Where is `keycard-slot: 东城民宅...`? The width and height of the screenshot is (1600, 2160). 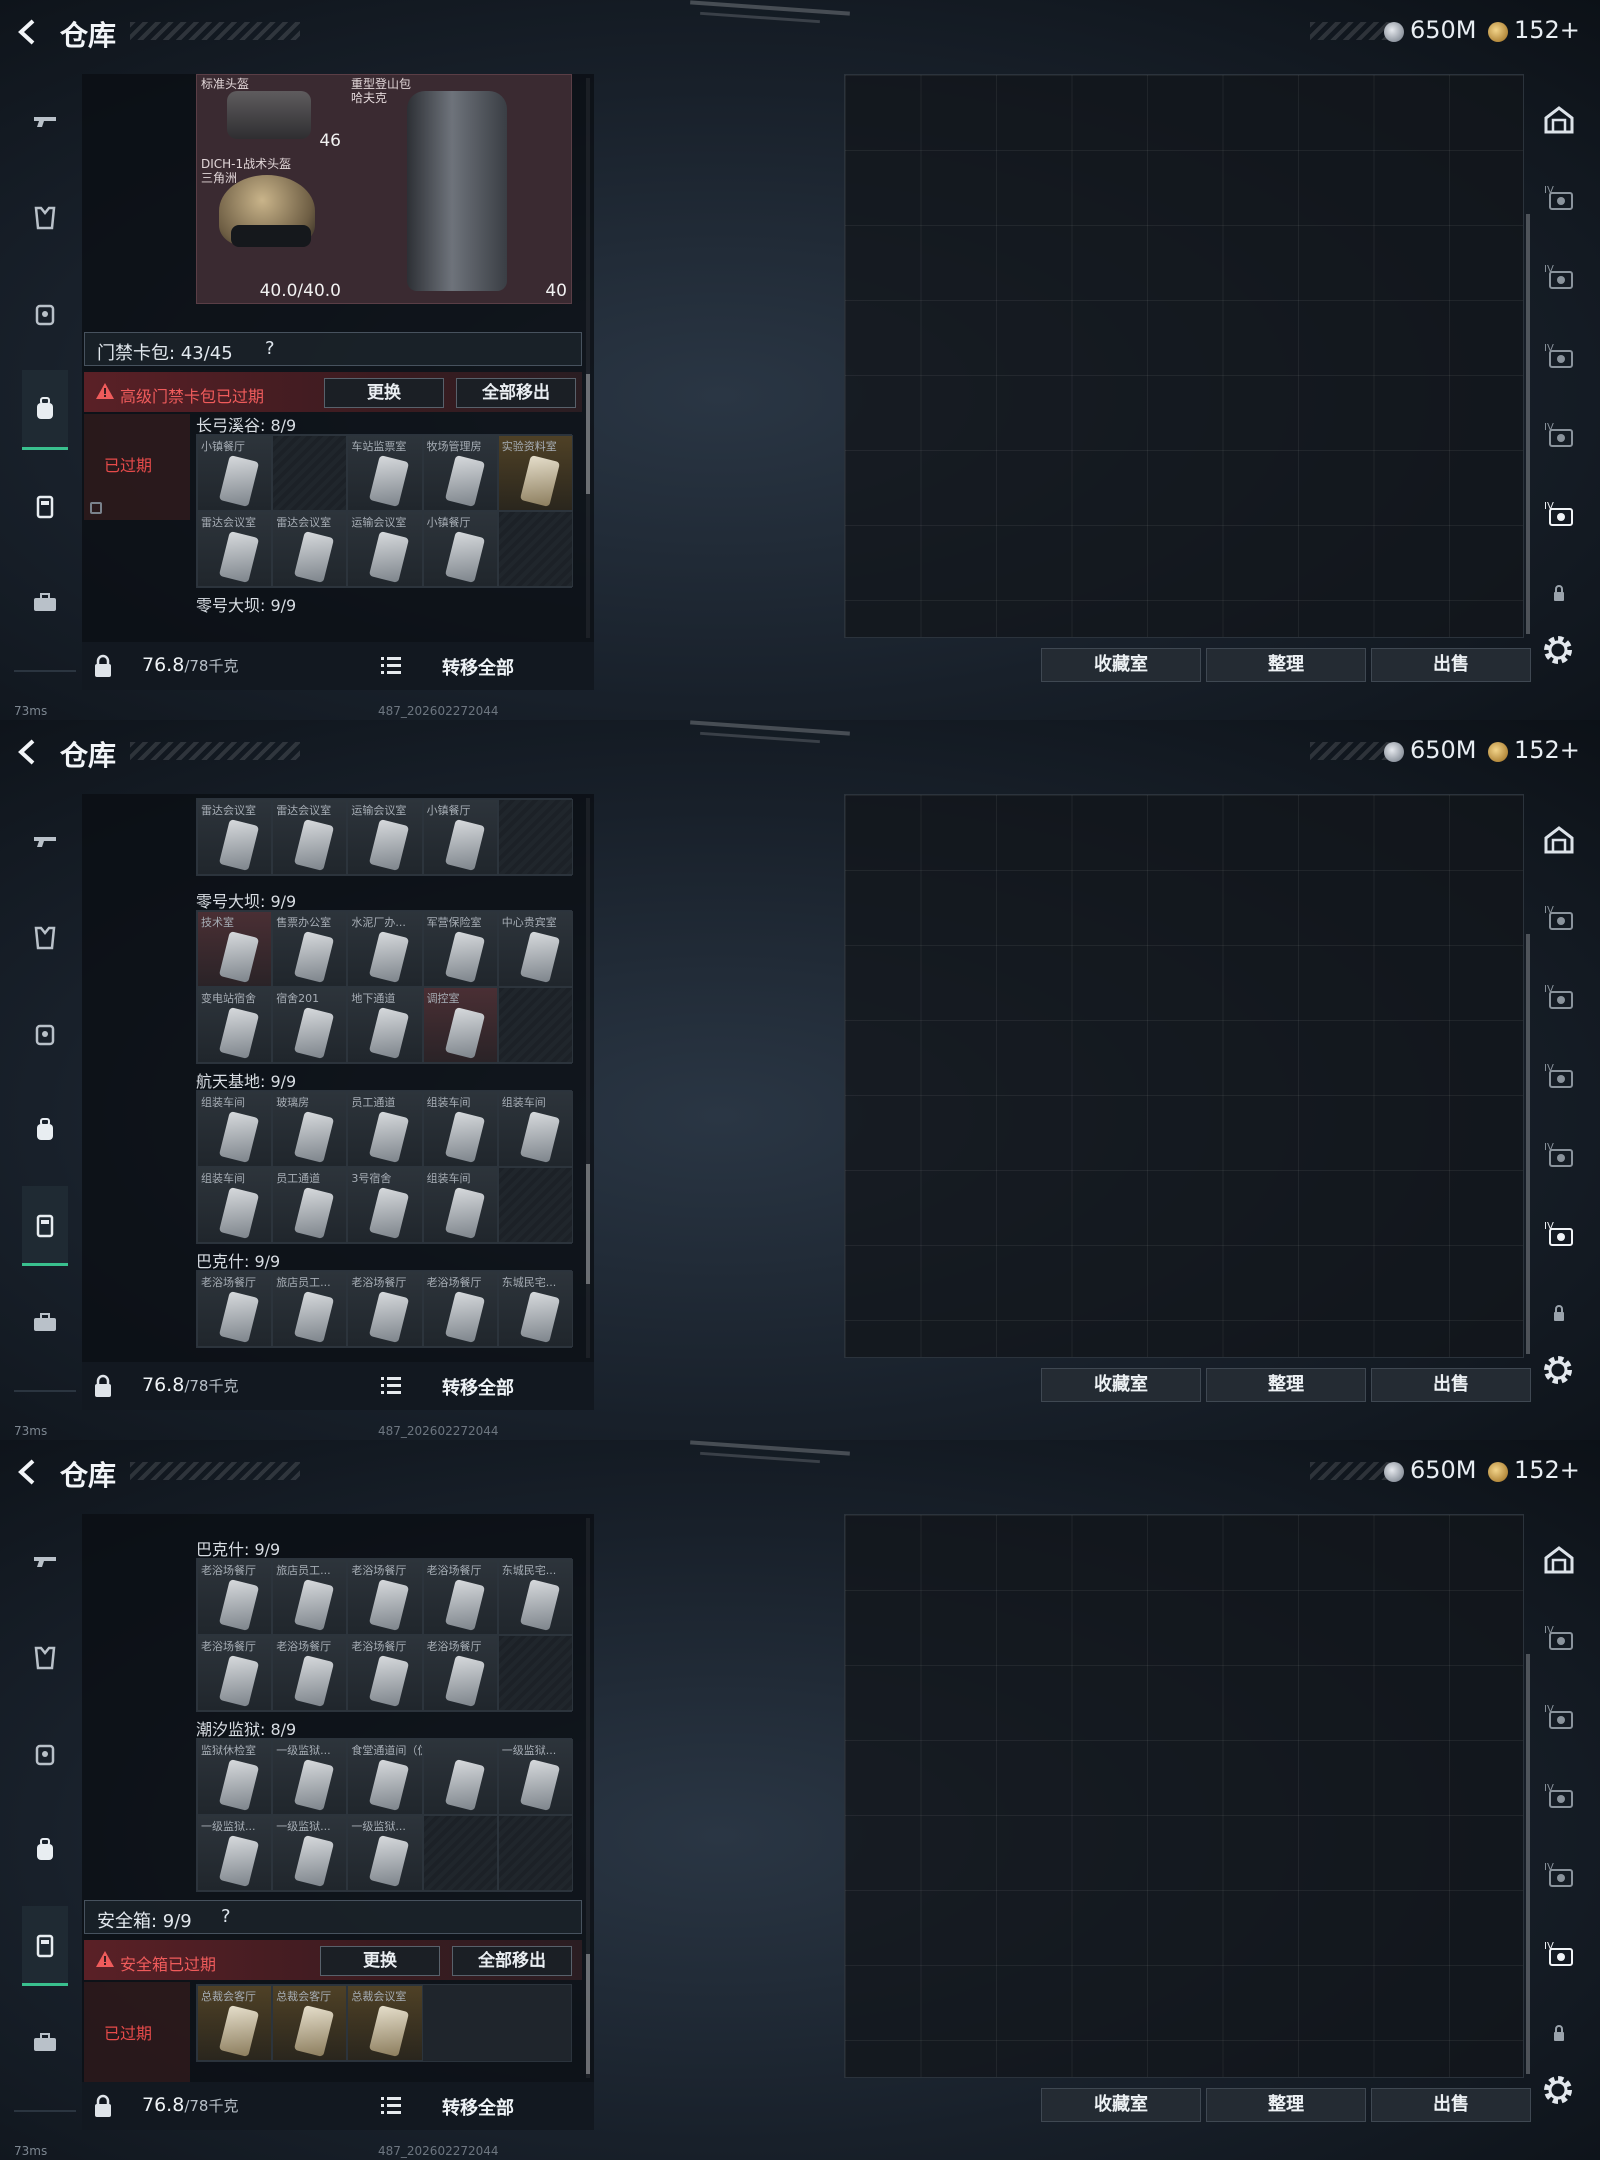 keycard-slot: 东城民宅... is located at coordinates (535, 1309).